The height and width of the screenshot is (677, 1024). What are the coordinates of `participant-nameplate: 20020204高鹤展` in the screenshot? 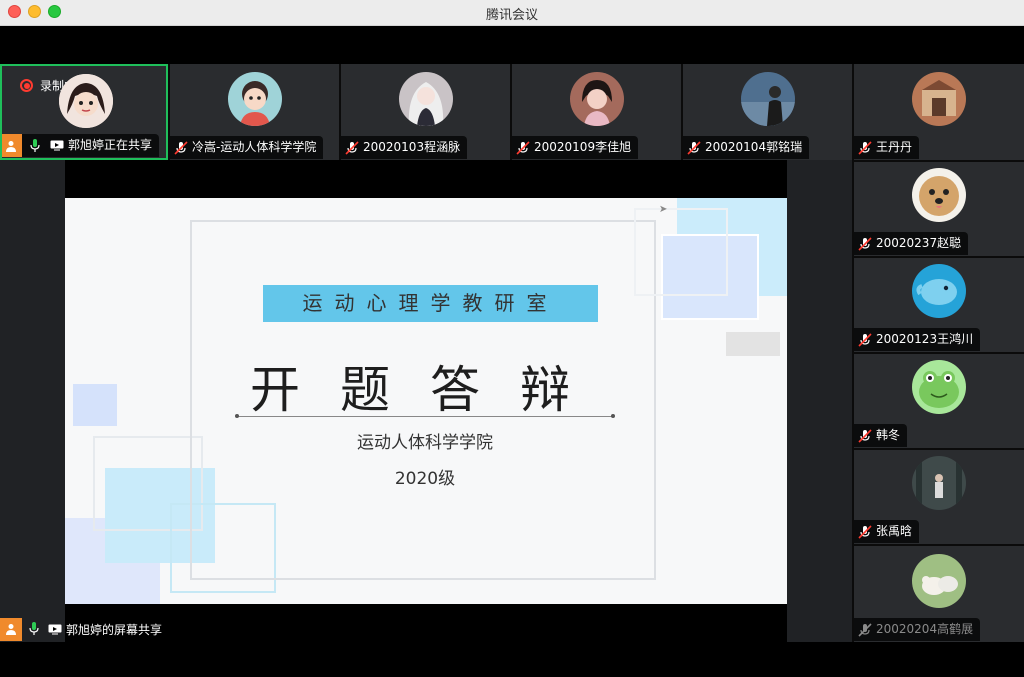 It's located at (917, 629).